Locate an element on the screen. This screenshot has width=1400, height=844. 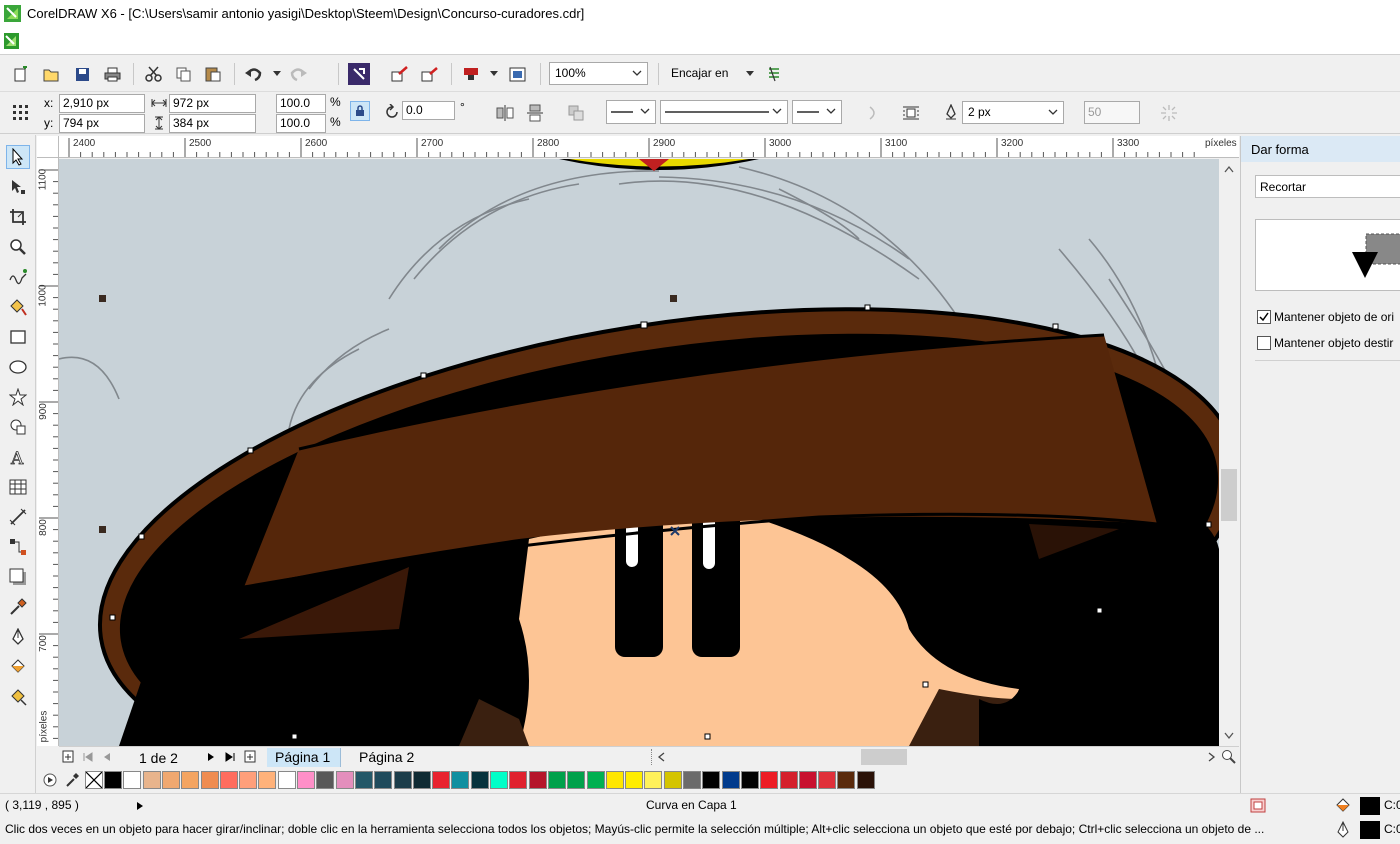
outline-width-dropdown: 2 px is located at coordinates (1013, 112).